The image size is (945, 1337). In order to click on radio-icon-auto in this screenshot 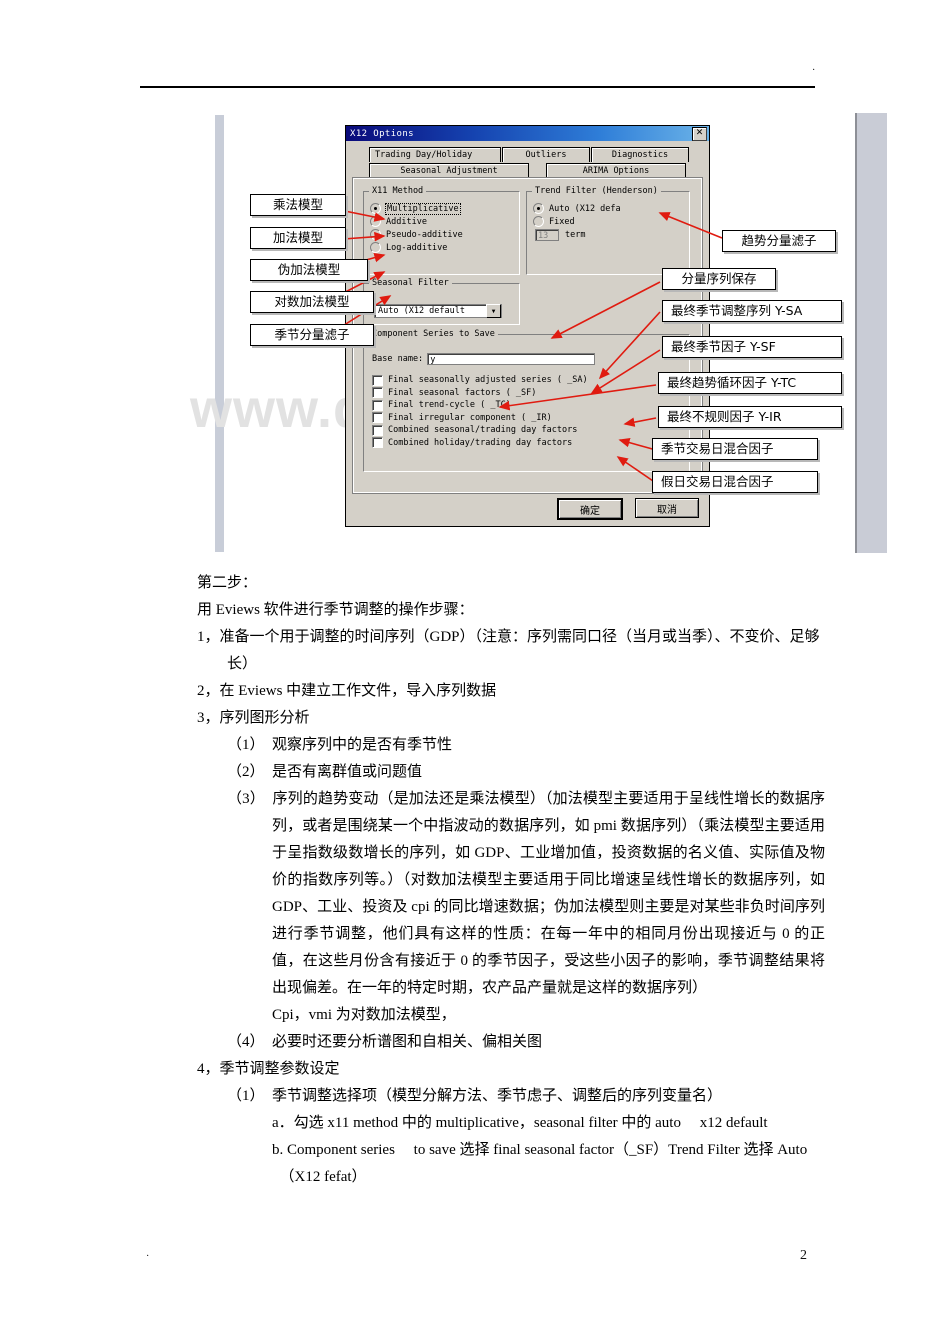, I will do `click(538, 208)`.